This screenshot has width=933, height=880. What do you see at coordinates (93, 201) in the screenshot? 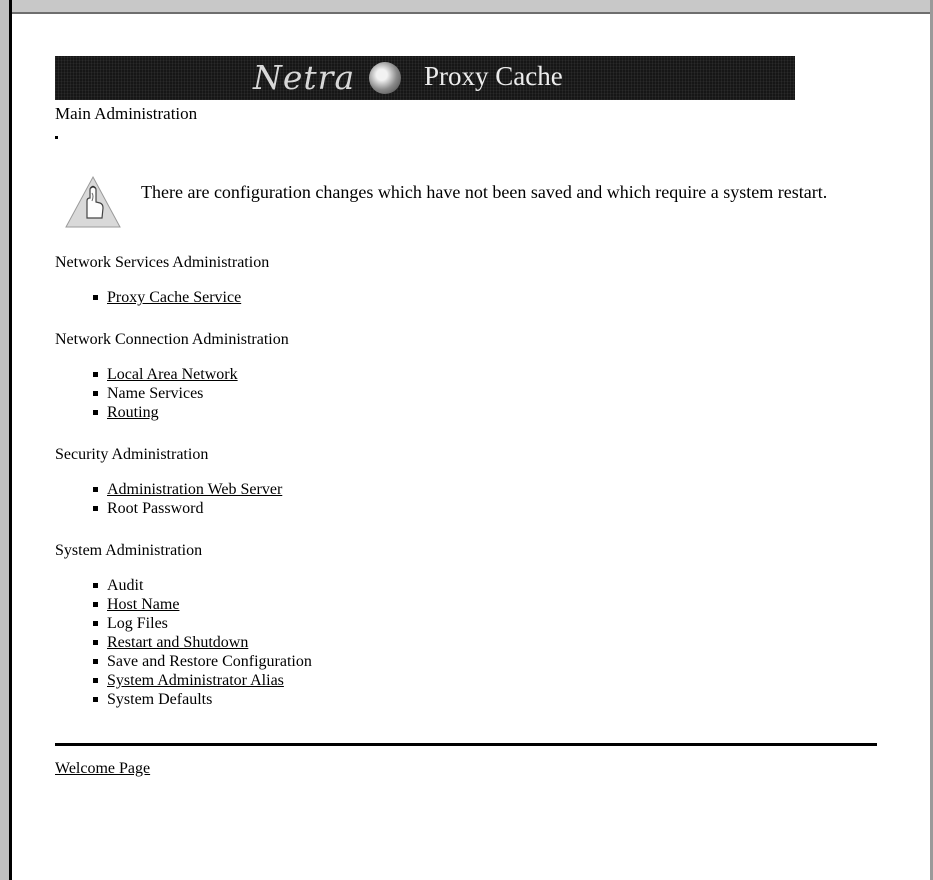
I see `hand-warning-icon` at bounding box center [93, 201].